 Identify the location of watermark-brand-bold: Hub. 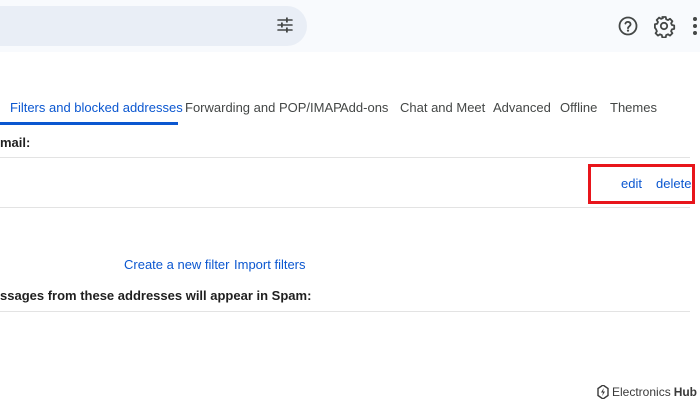
(685, 392).